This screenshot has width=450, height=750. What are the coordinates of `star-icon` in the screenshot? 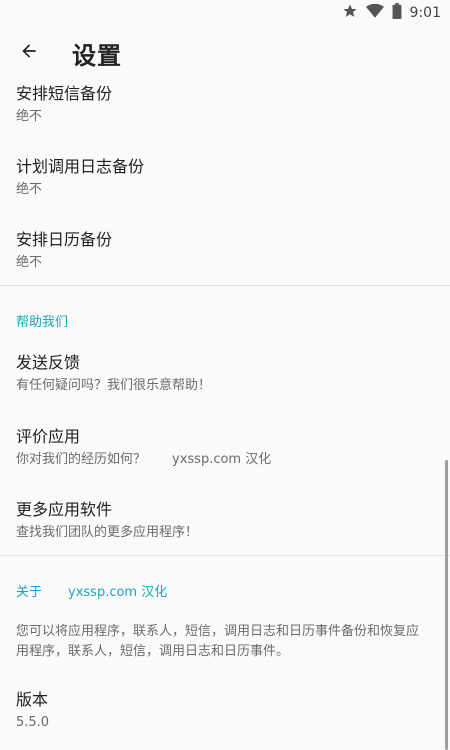 It's located at (350, 13).